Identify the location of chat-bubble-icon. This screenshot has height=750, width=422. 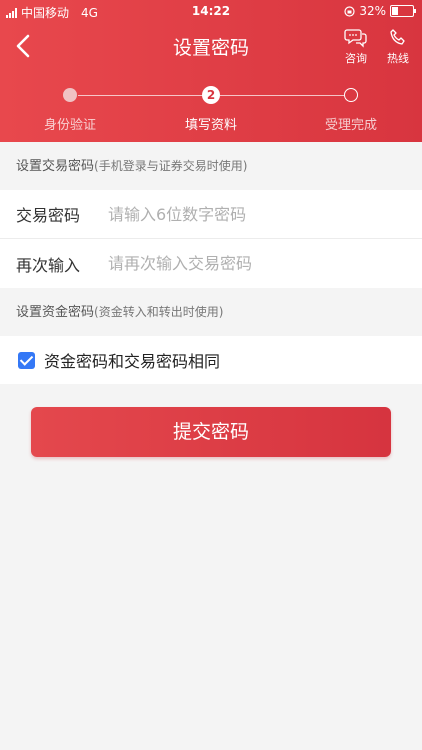
(355, 38).